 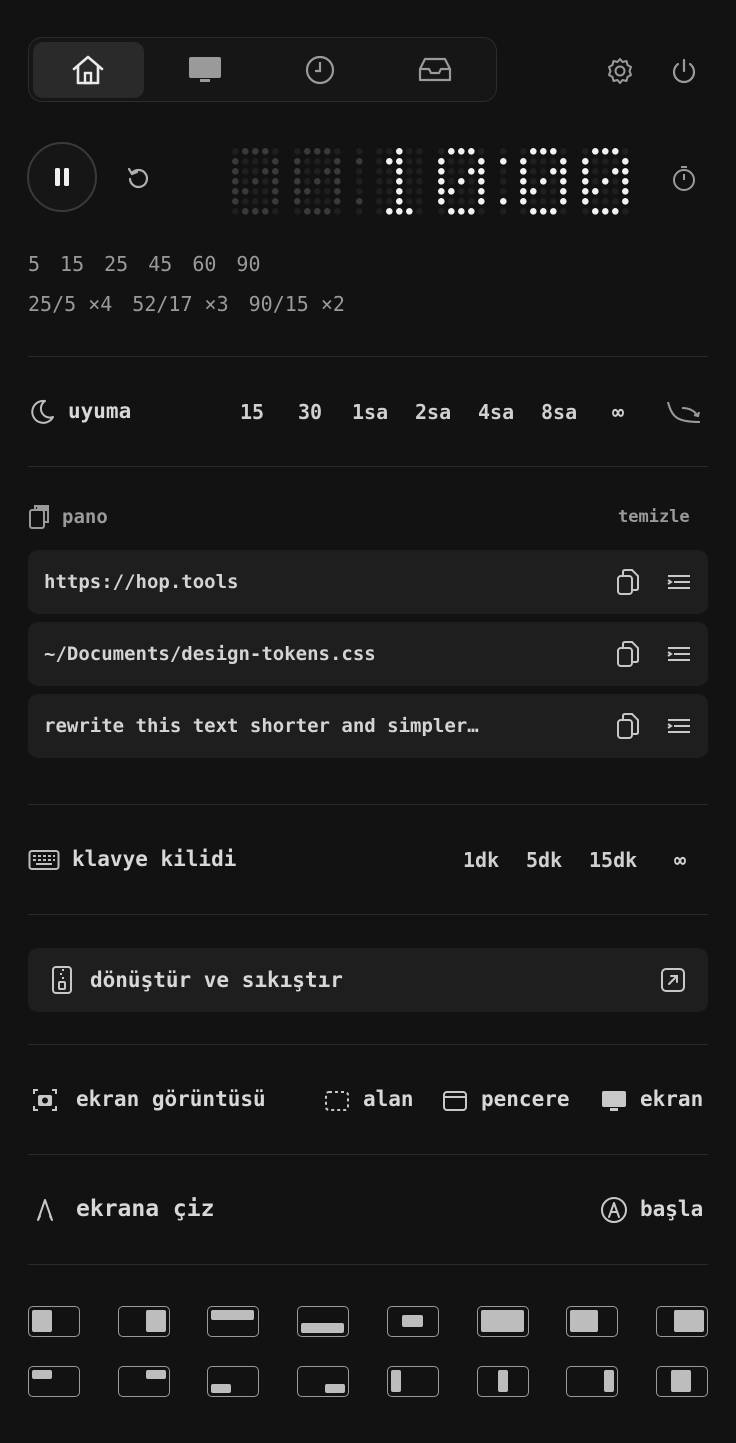 I want to click on gear-icon, so click(x=620, y=71).